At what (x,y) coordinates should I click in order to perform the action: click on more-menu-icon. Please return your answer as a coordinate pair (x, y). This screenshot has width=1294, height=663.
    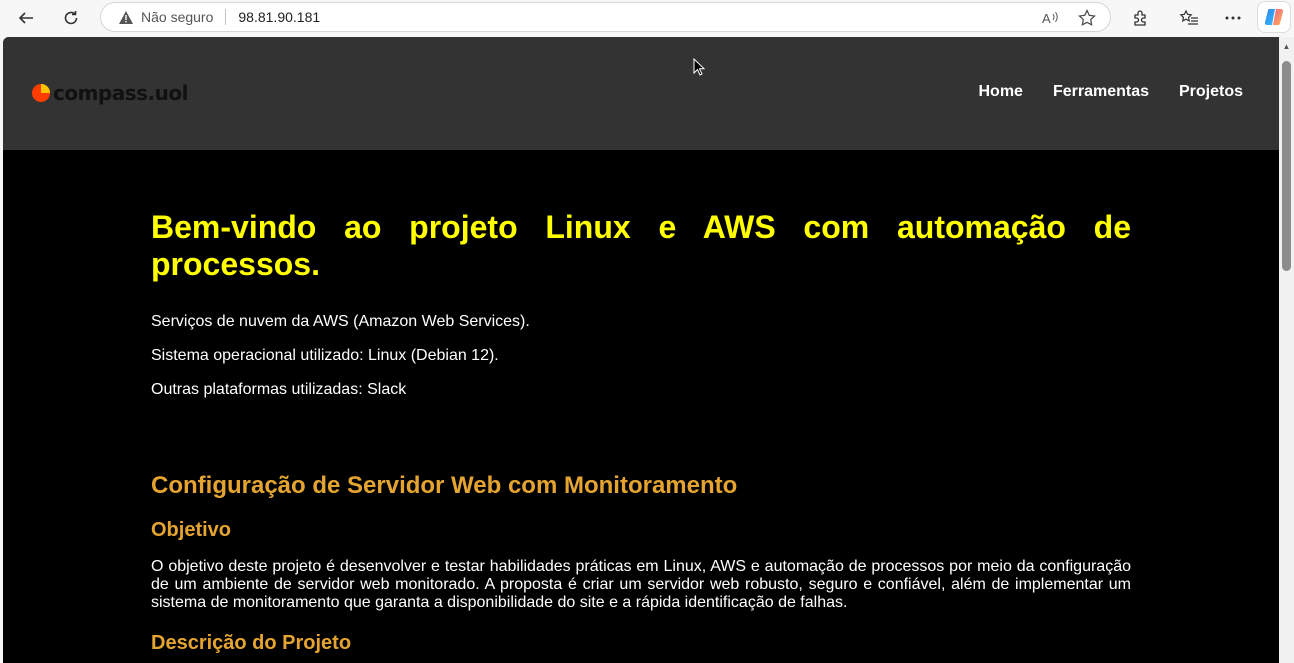
    Looking at the image, I should click on (1233, 18).